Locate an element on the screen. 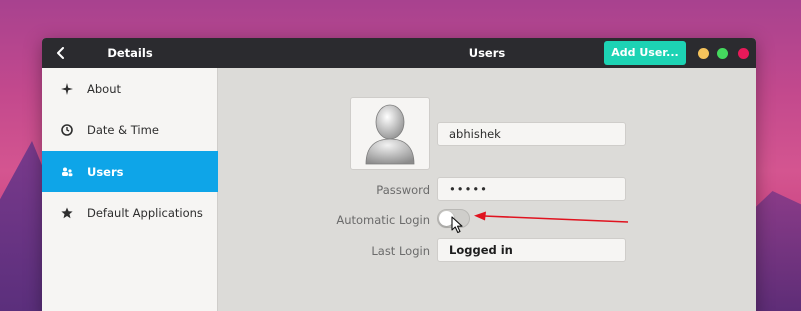  sidebar-item-label: About is located at coordinates (104, 88).